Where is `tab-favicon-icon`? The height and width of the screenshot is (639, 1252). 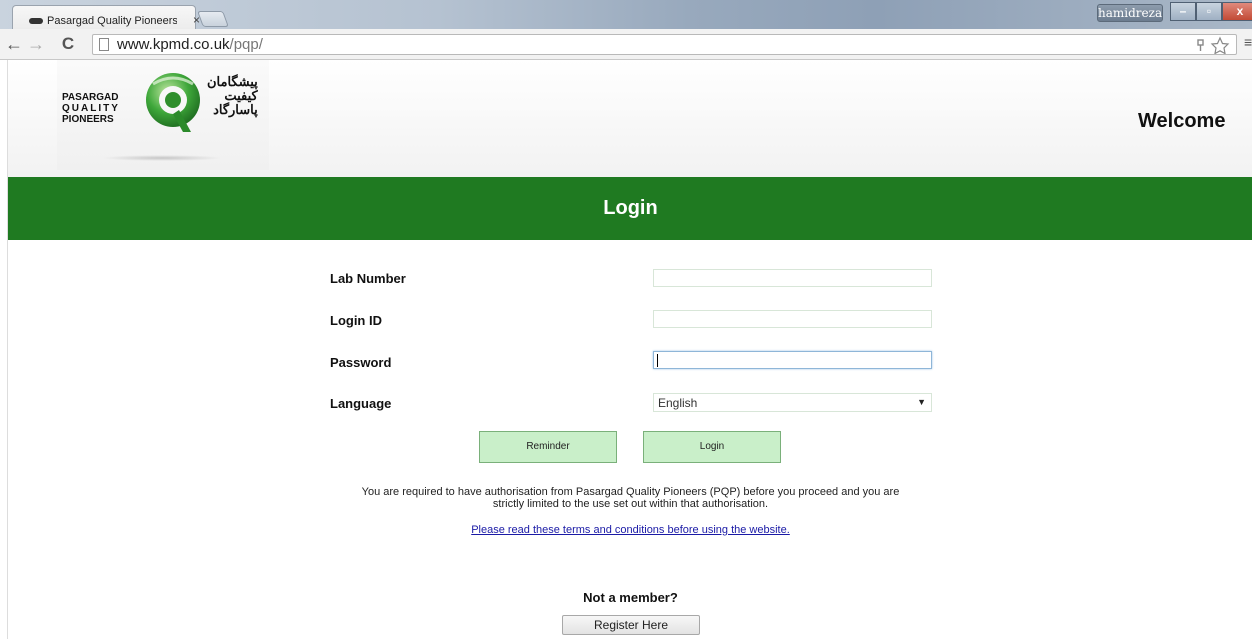 tab-favicon-icon is located at coordinates (36, 21).